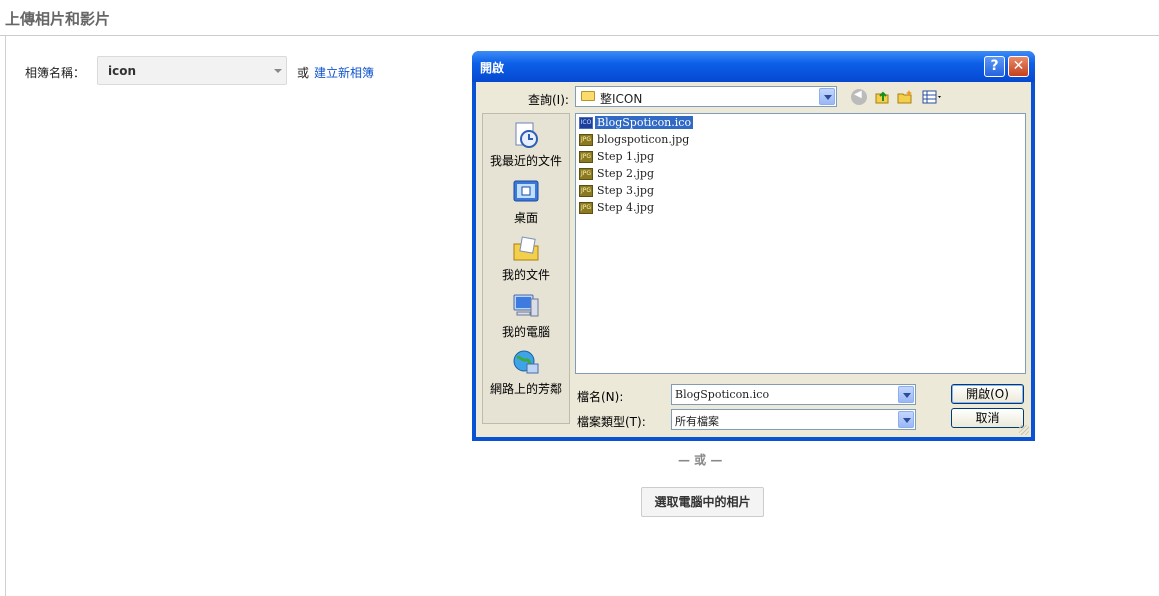 The width and height of the screenshot is (1159, 596). Describe the element at coordinates (753, 66) in the screenshot. I see `dialog-titlebar: 開啟 ? ✕` at that location.